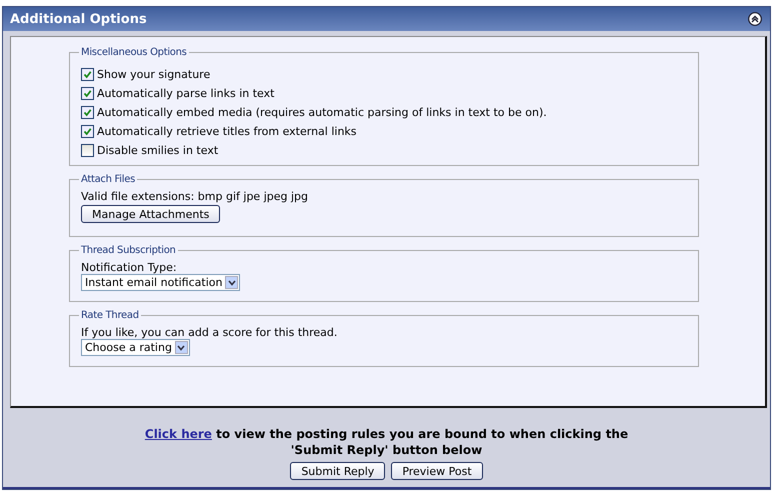 The image size is (773, 493). What do you see at coordinates (755, 19) in the screenshot?
I see `collapse-icon` at bounding box center [755, 19].